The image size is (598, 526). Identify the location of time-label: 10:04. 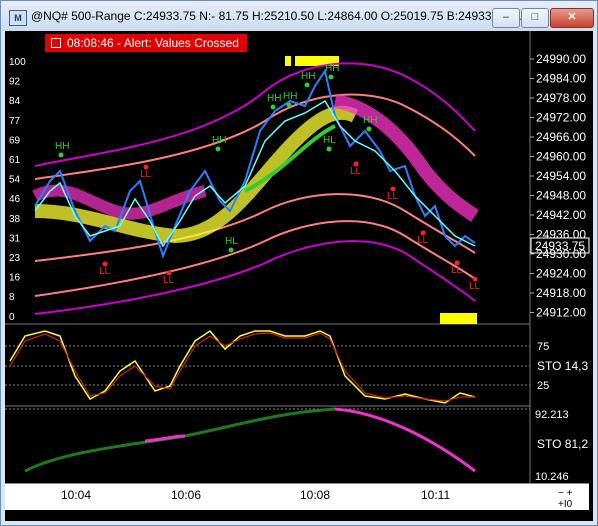
(76, 495).